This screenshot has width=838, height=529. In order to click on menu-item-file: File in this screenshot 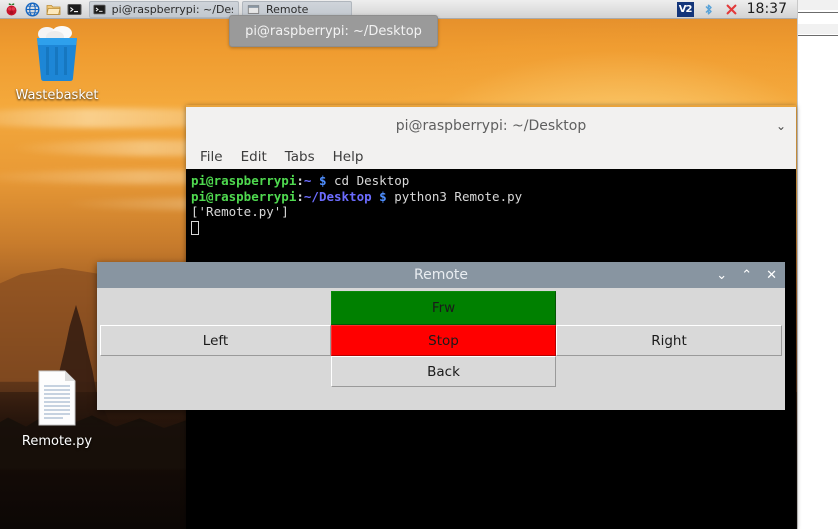, I will do `click(211, 157)`.